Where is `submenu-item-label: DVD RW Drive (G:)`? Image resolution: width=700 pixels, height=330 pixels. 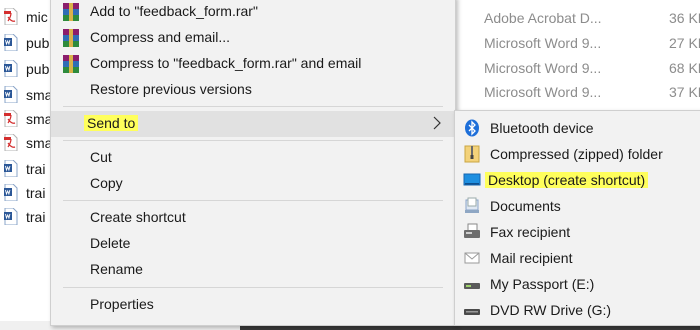
submenu-item-label: DVD RW Drive (G:) is located at coordinates (551, 310).